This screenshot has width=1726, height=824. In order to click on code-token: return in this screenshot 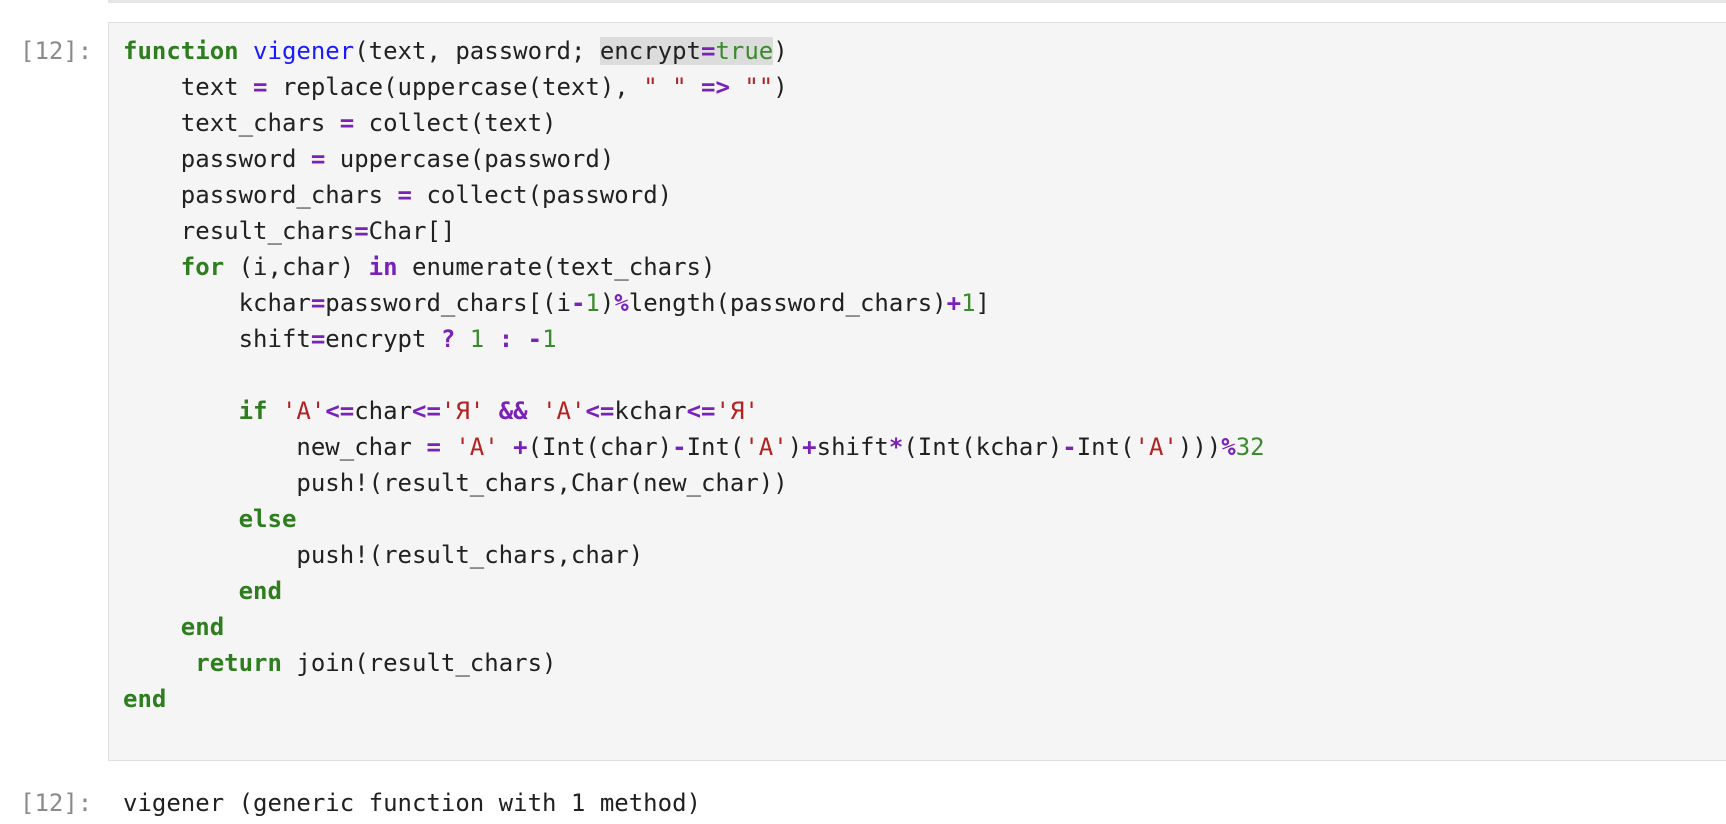, I will do `click(238, 663)`.